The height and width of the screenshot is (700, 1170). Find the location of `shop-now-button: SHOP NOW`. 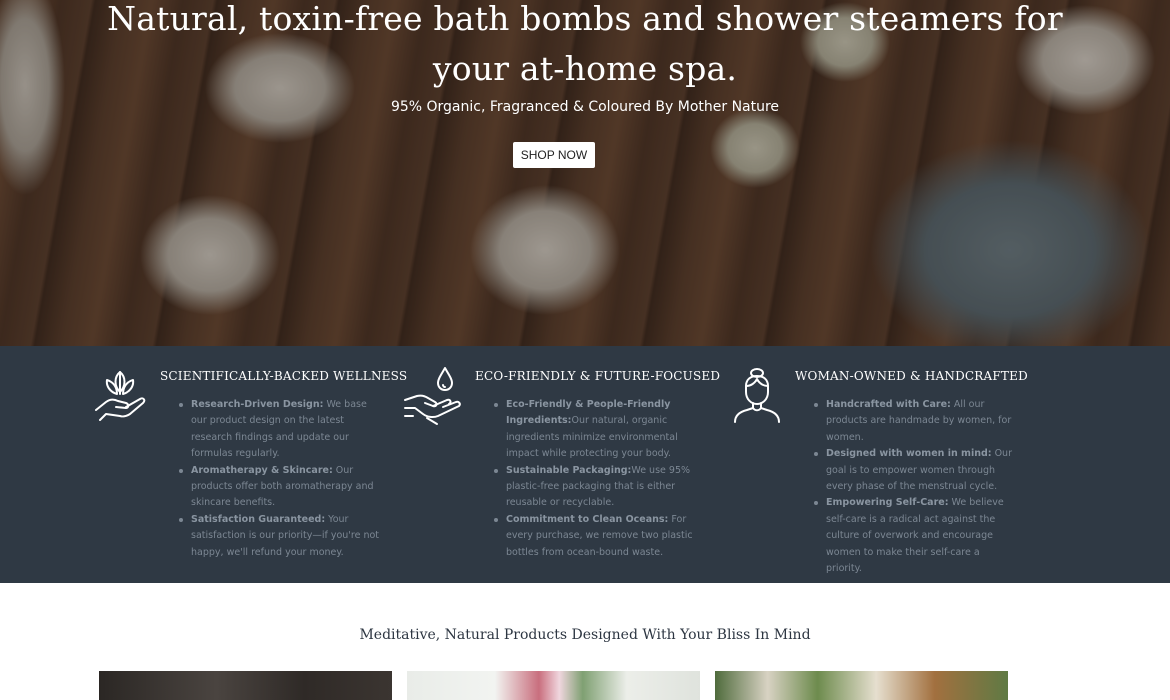

shop-now-button: SHOP NOW is located at coordinates (554, 155).